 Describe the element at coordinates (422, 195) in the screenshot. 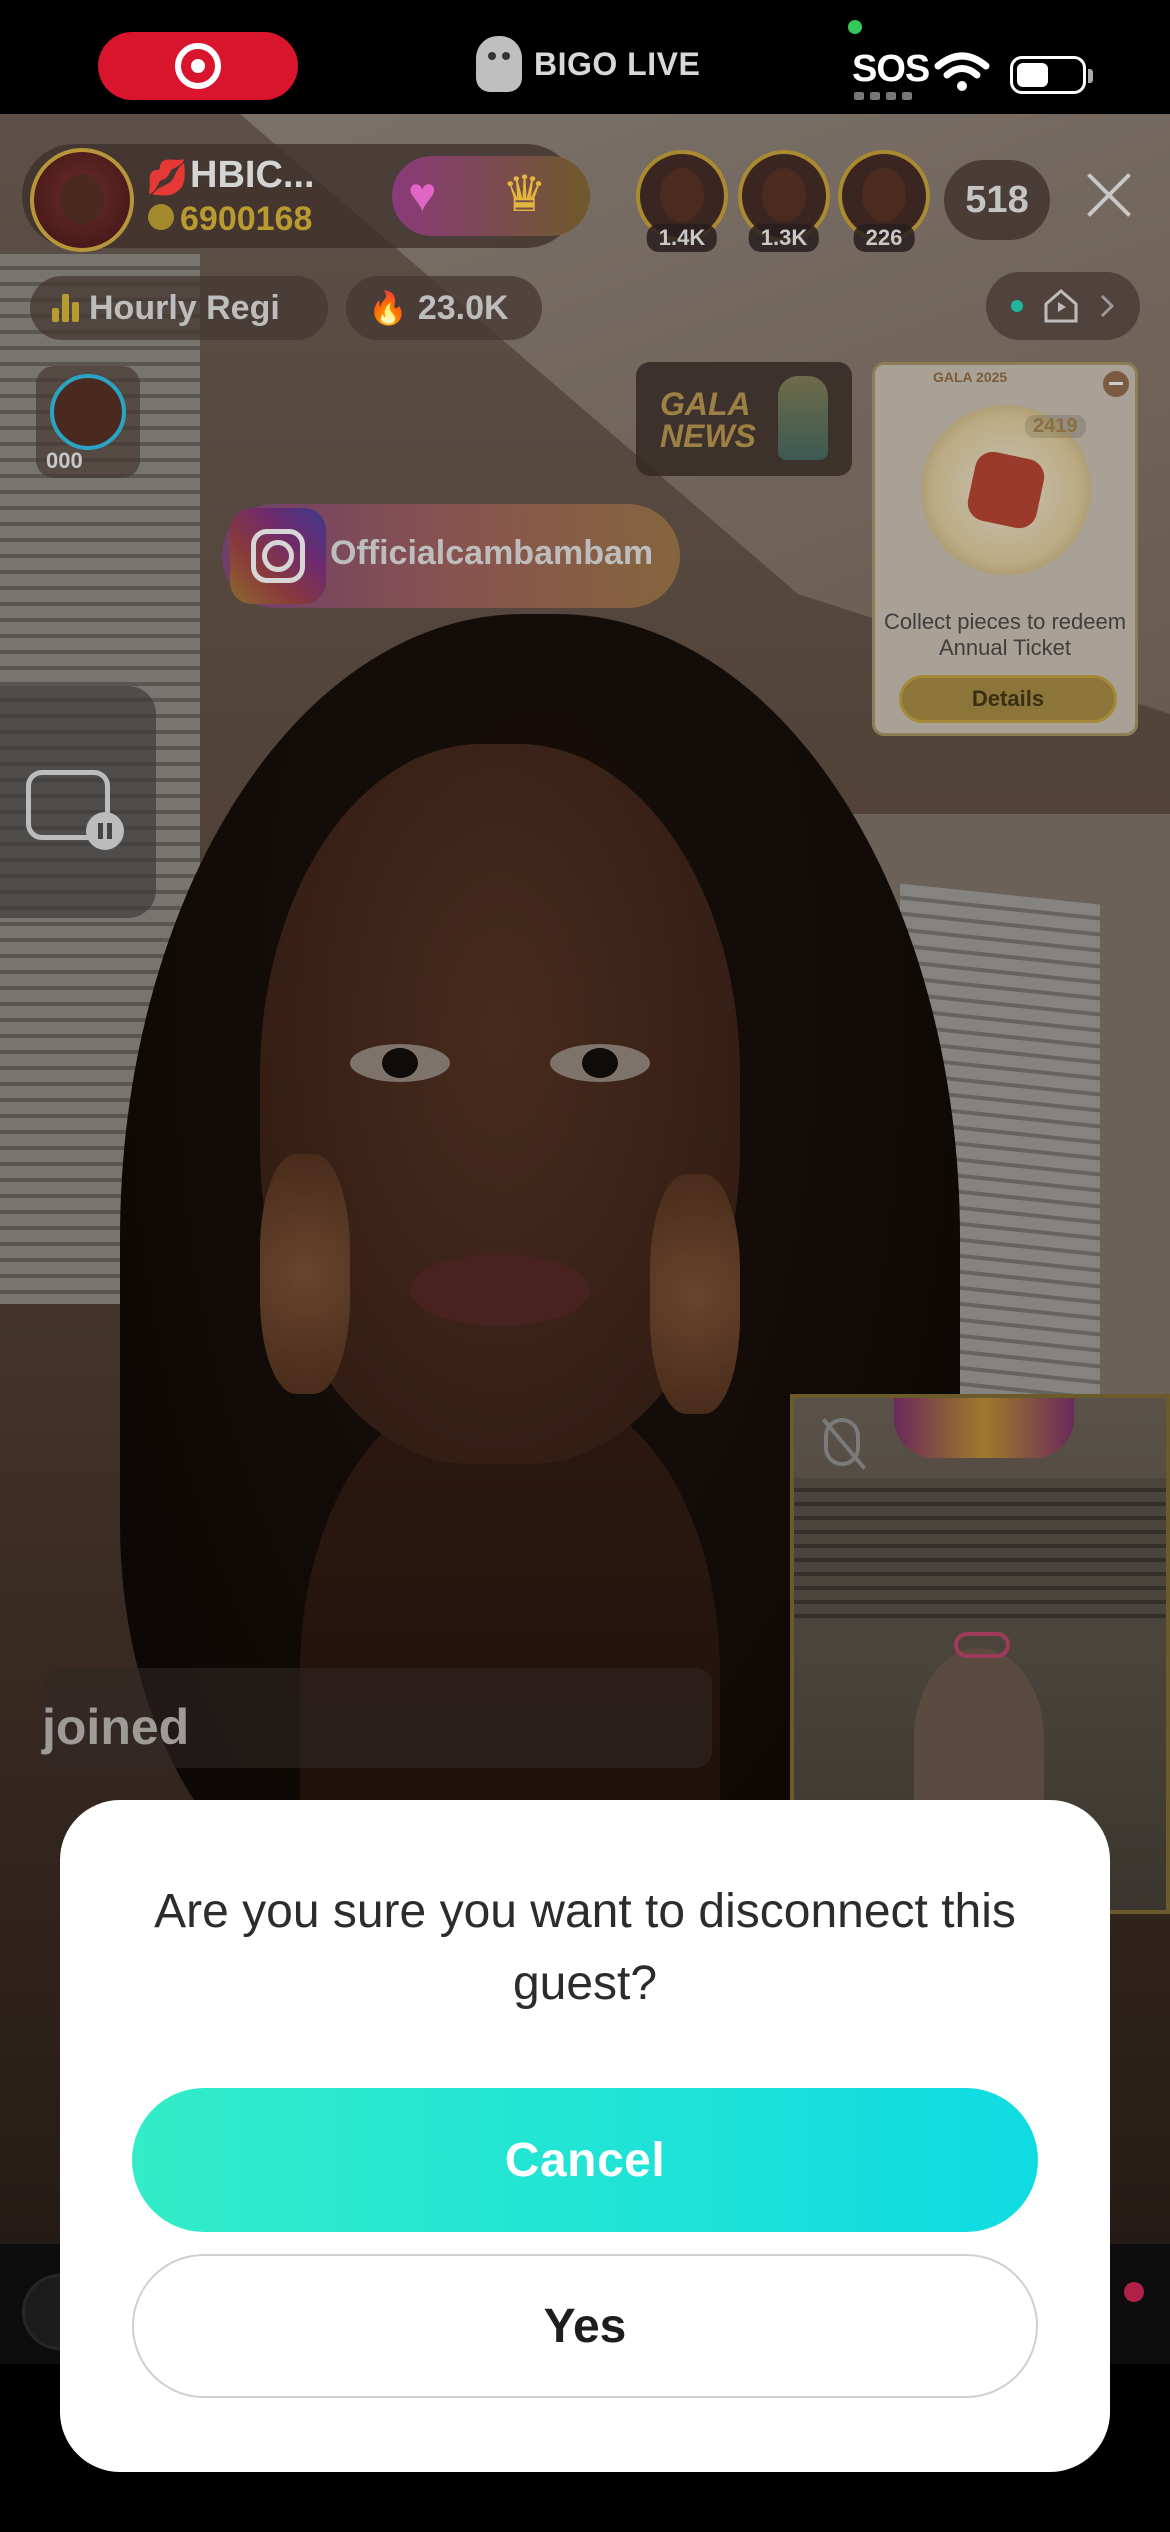

I see `heart-badge-icon: ♥` at that location.